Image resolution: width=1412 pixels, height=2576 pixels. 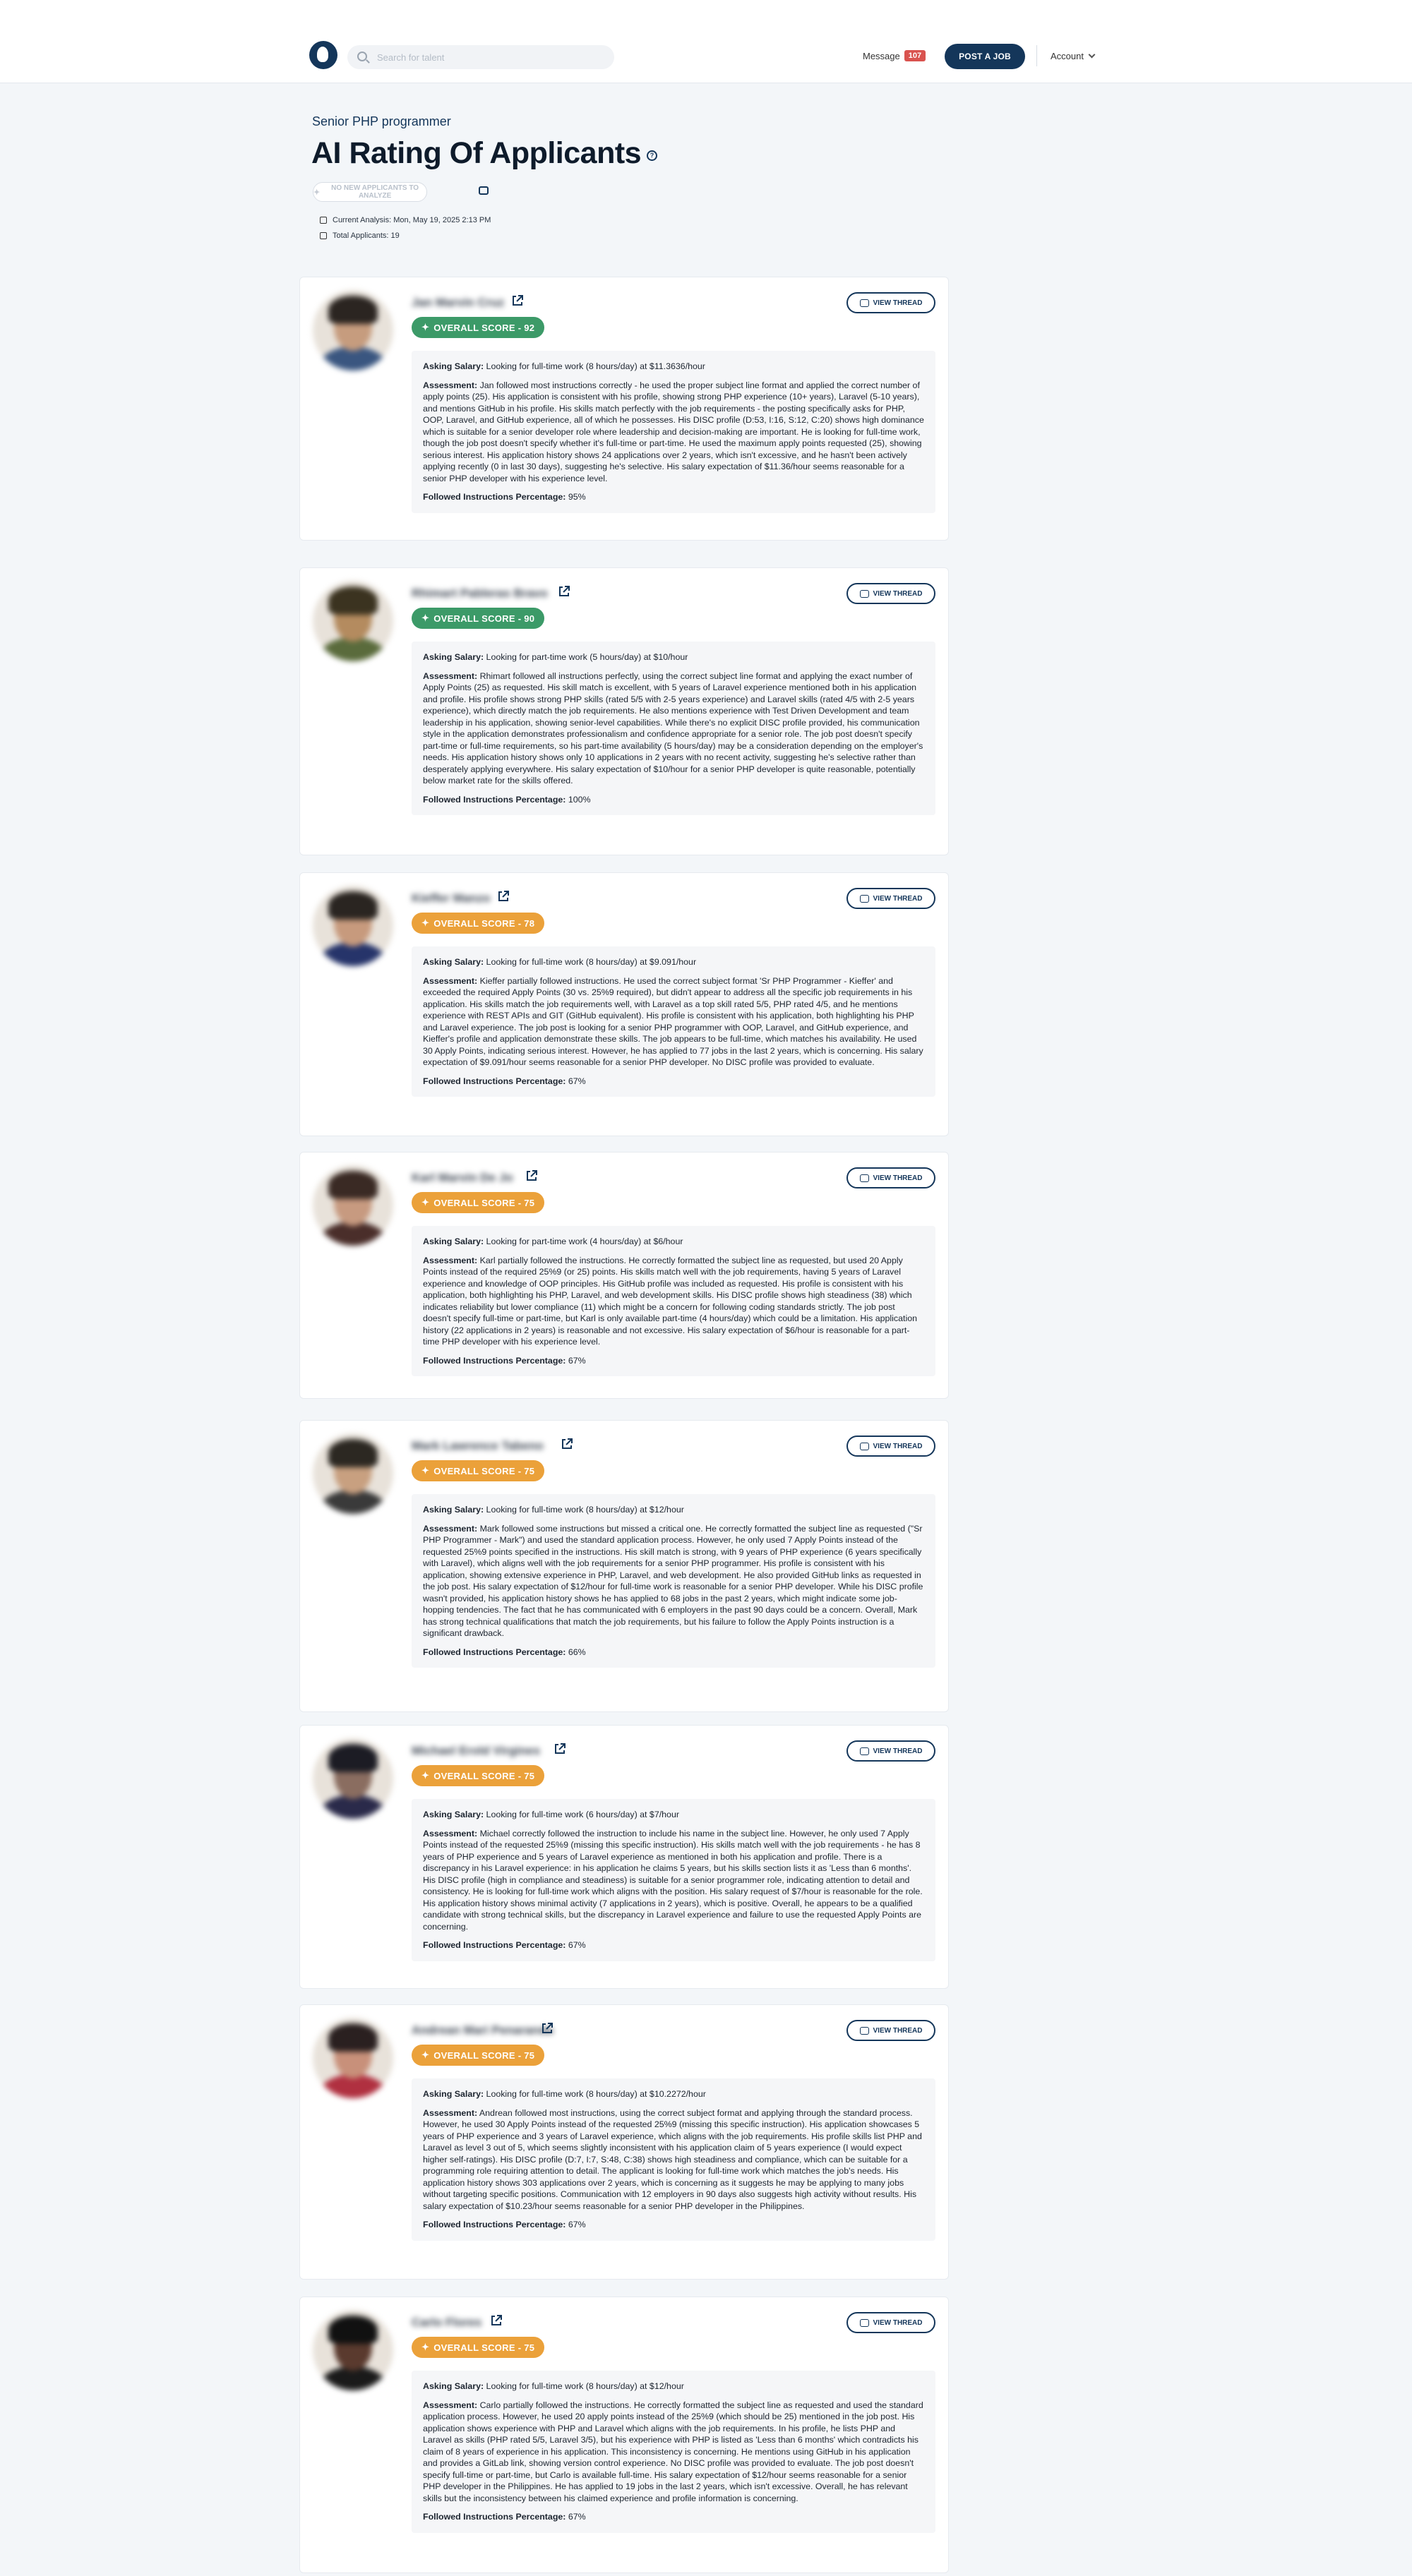 What do you see at coordinates (673, 1653) in the screenshot?
I see `followed-instructions-row: Followed Instructions Percentage: 66%` at bounding box center [673, 1653].